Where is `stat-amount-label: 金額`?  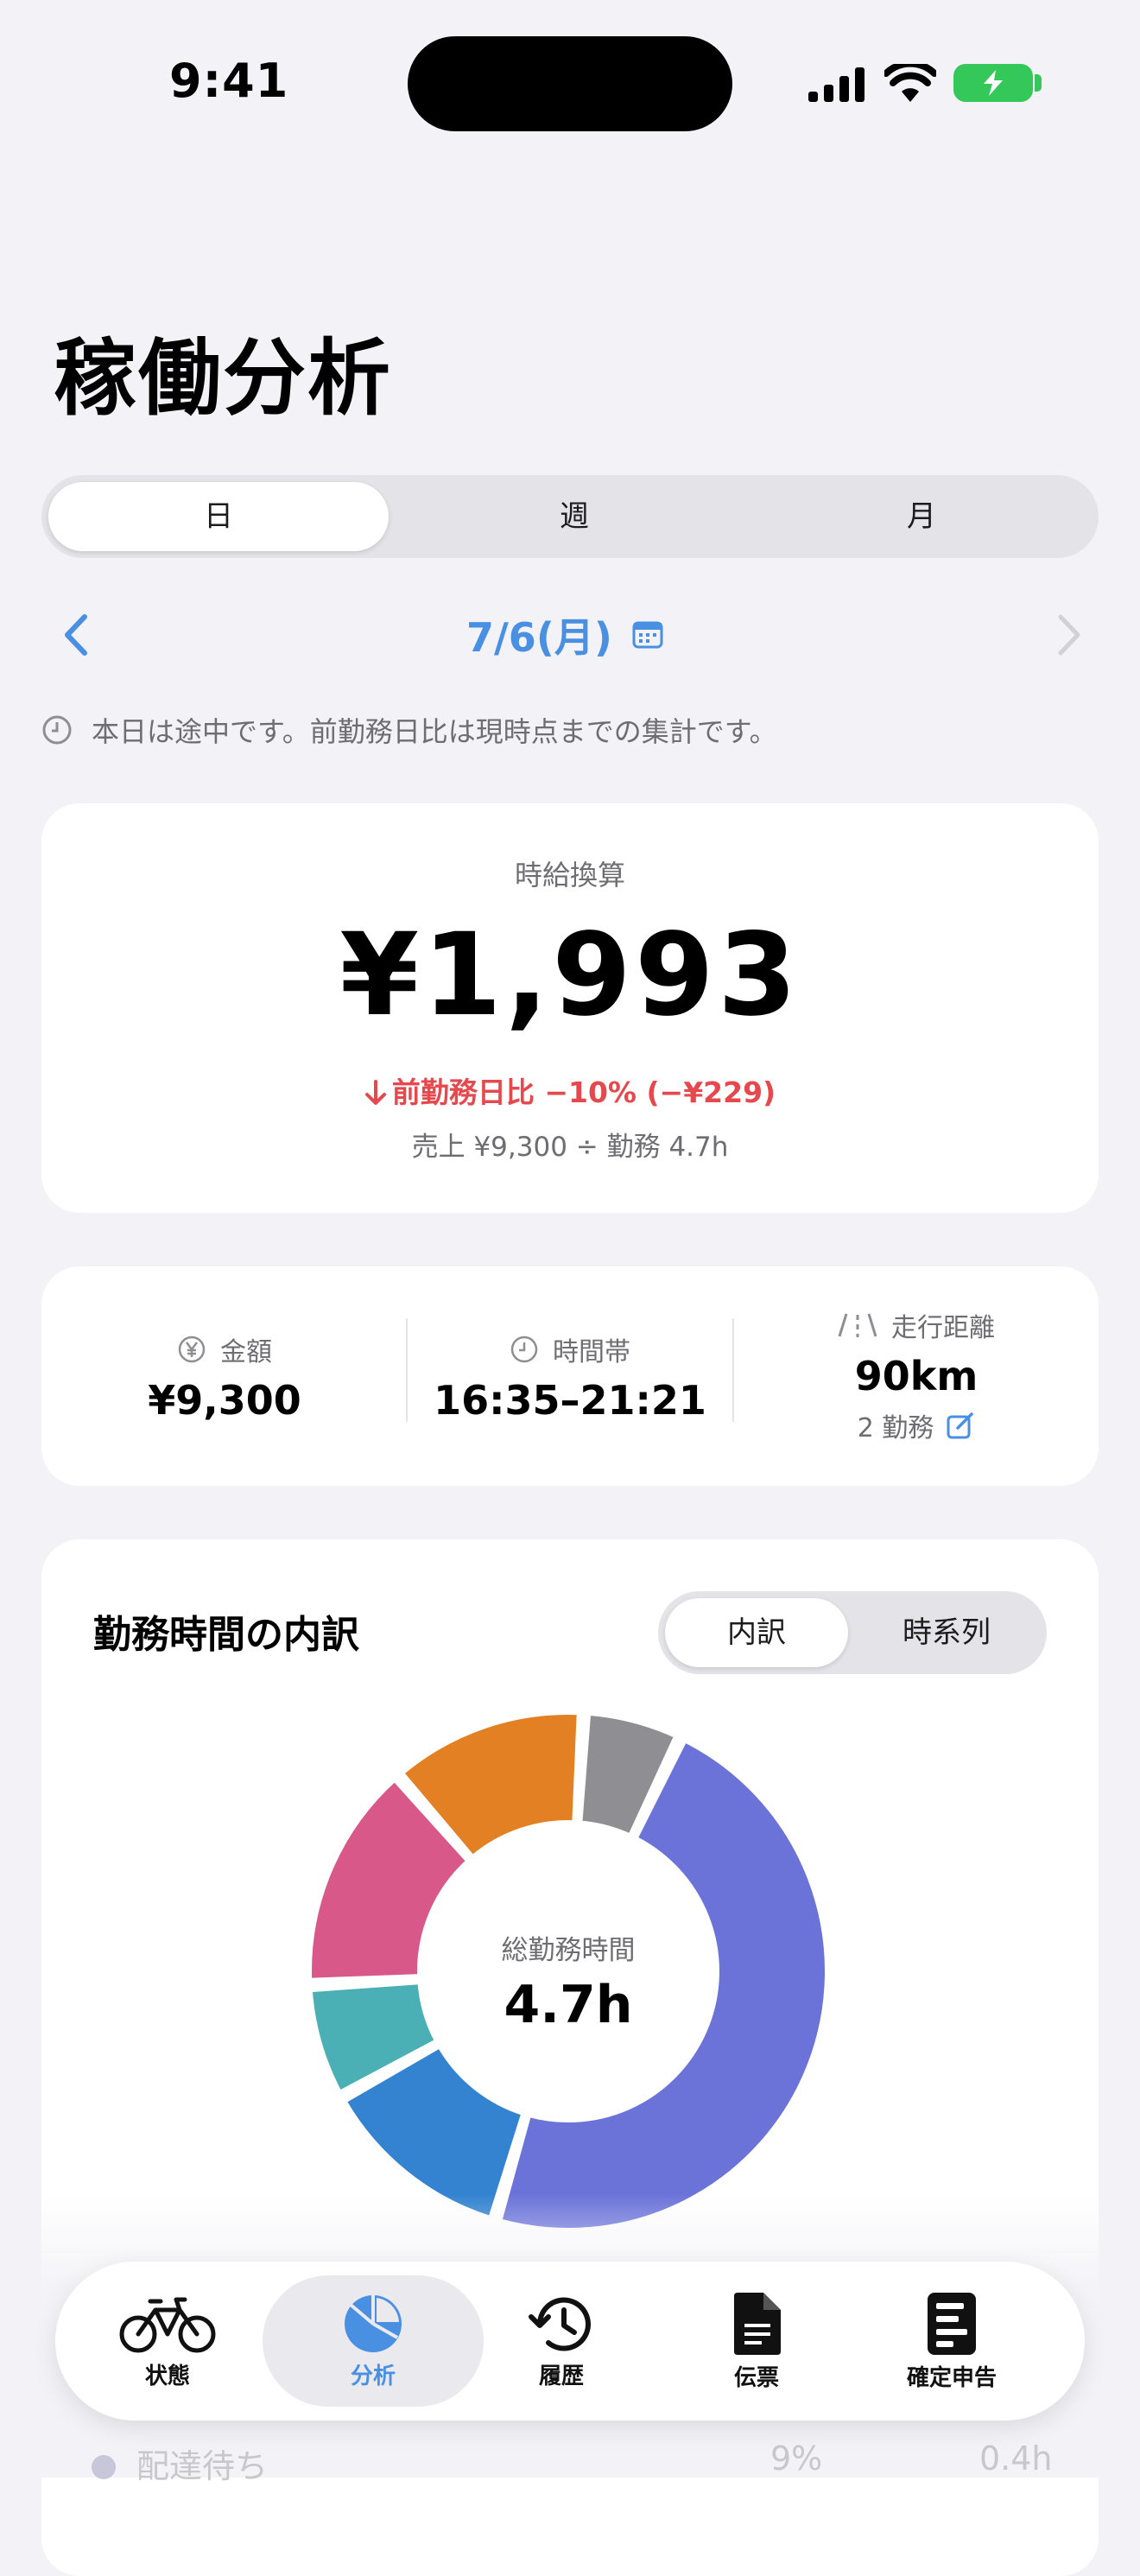 stat-amount-label: 金額 is located at coordinates (246, 1352).